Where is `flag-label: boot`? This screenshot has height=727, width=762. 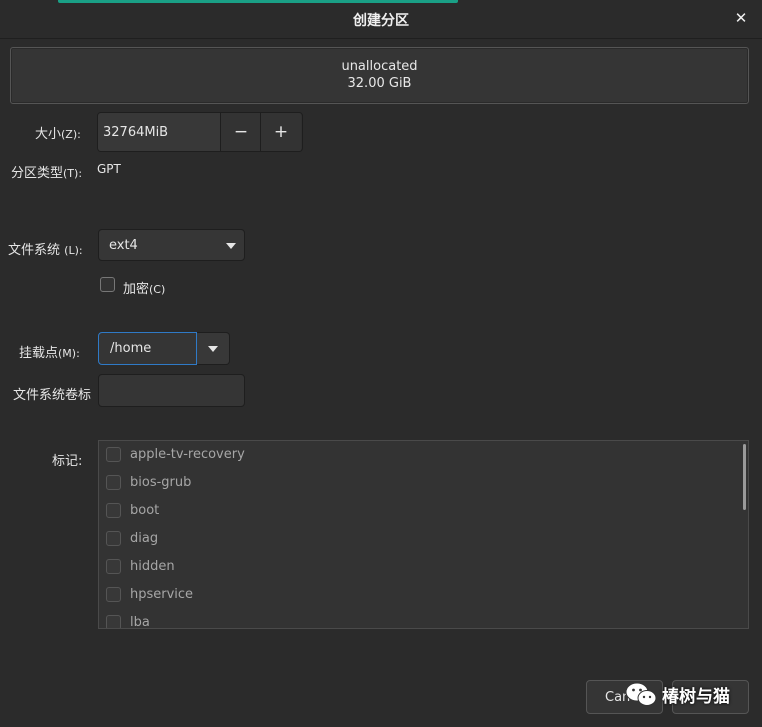
flag-label: boot is located at coordinates (145, 510).